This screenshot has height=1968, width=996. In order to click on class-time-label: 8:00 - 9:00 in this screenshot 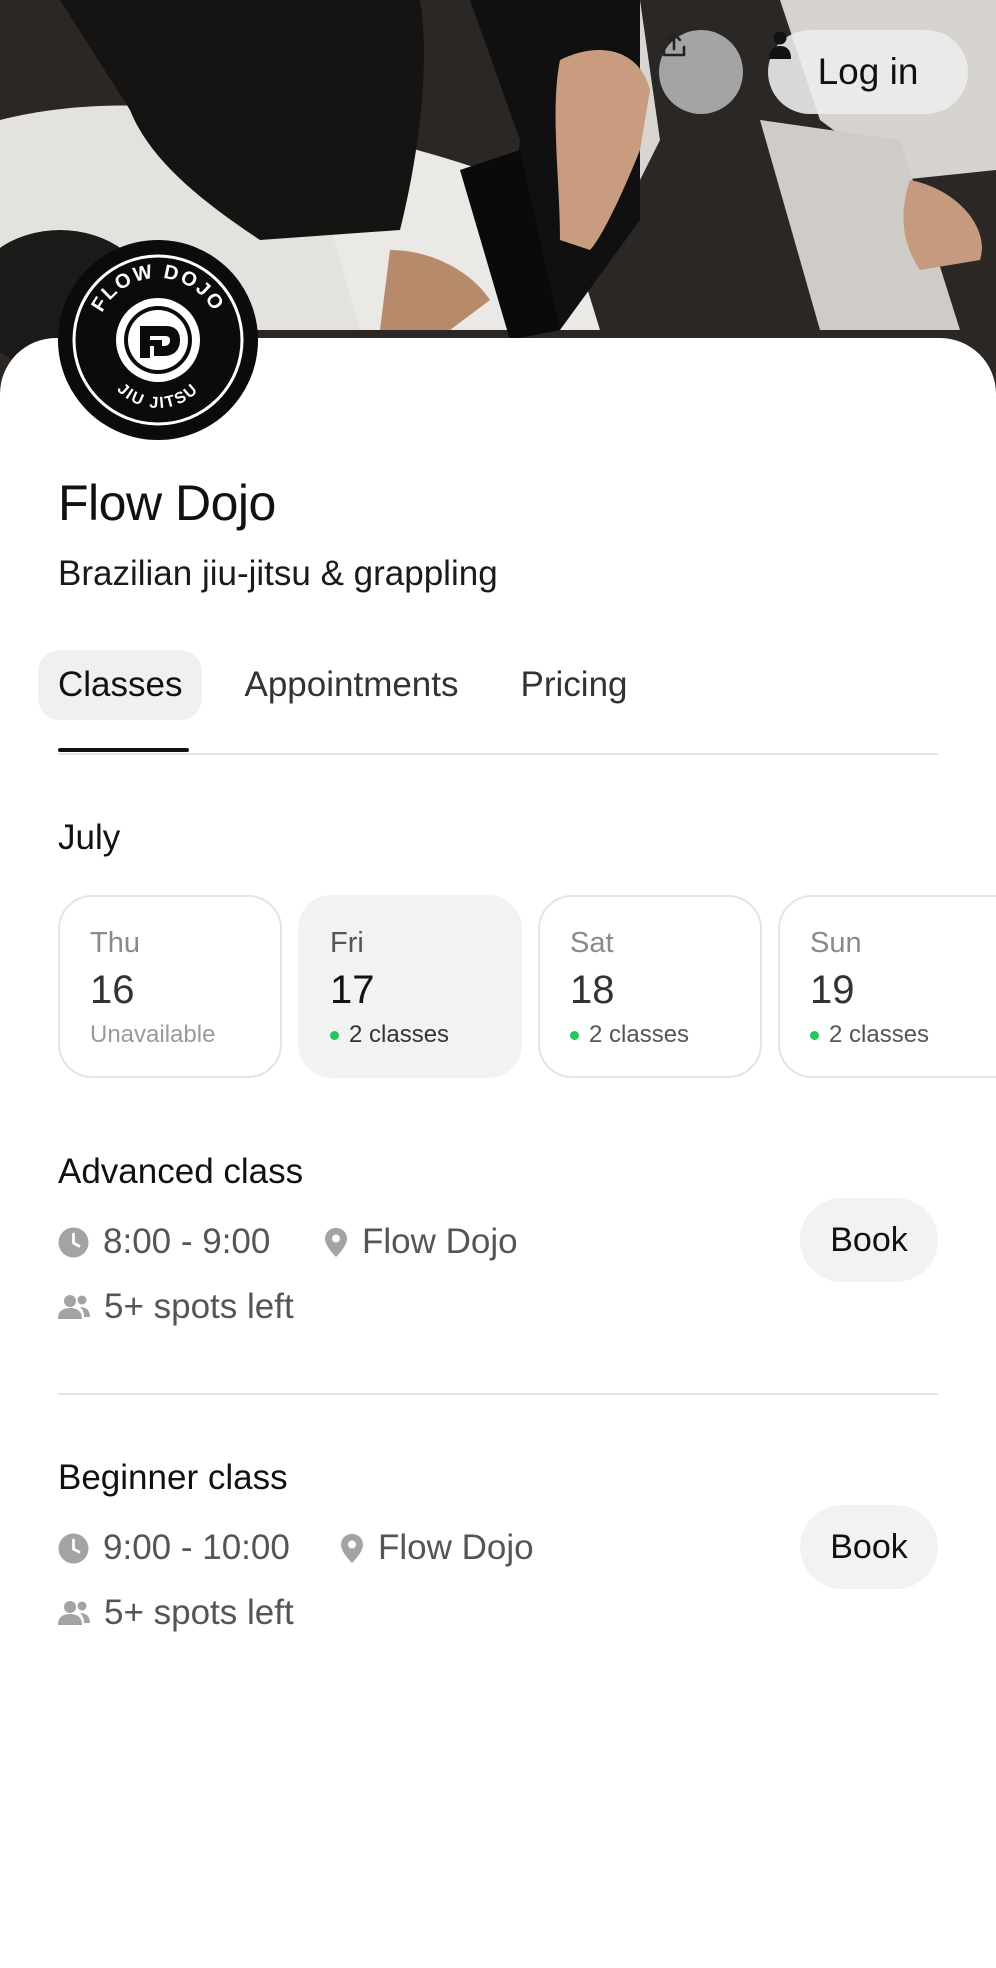, I will do `click(187, 1241)`.